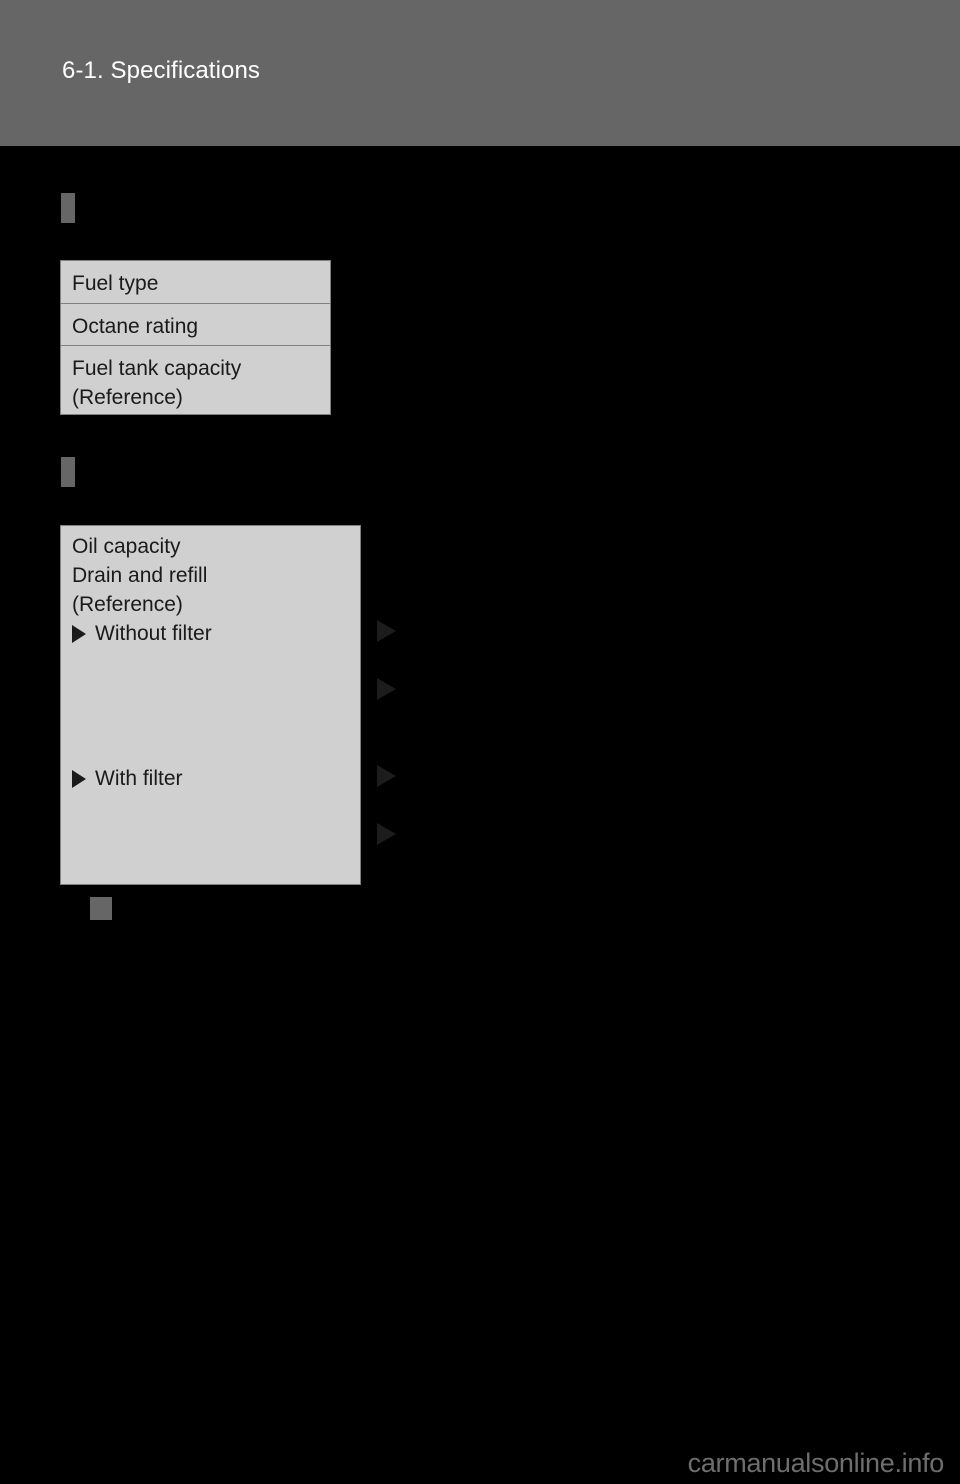  What do you see at coordinates (127, 397) in the screenshot?
I see `row-label-fuel-tank-capacity-reference: (Reference)` at bounding box center [127, 397].